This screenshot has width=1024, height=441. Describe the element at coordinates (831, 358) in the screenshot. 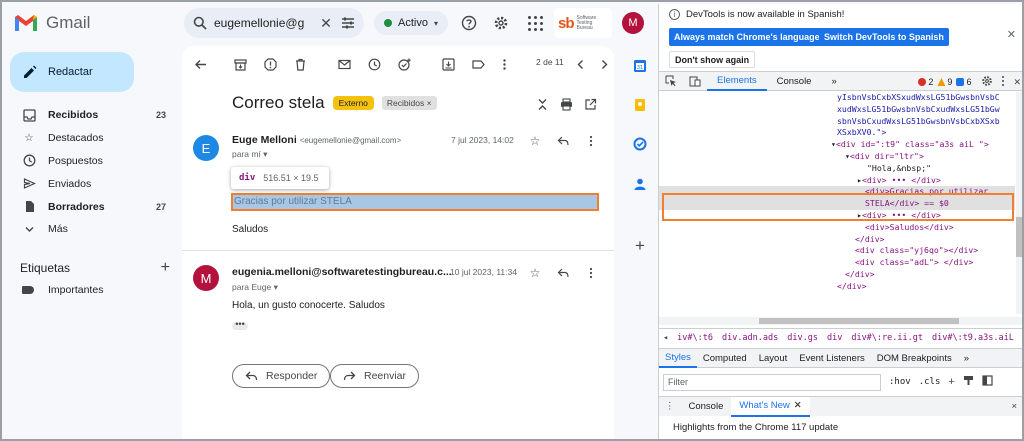

I see `tab-event-listeners: Event Listeners` at that location.